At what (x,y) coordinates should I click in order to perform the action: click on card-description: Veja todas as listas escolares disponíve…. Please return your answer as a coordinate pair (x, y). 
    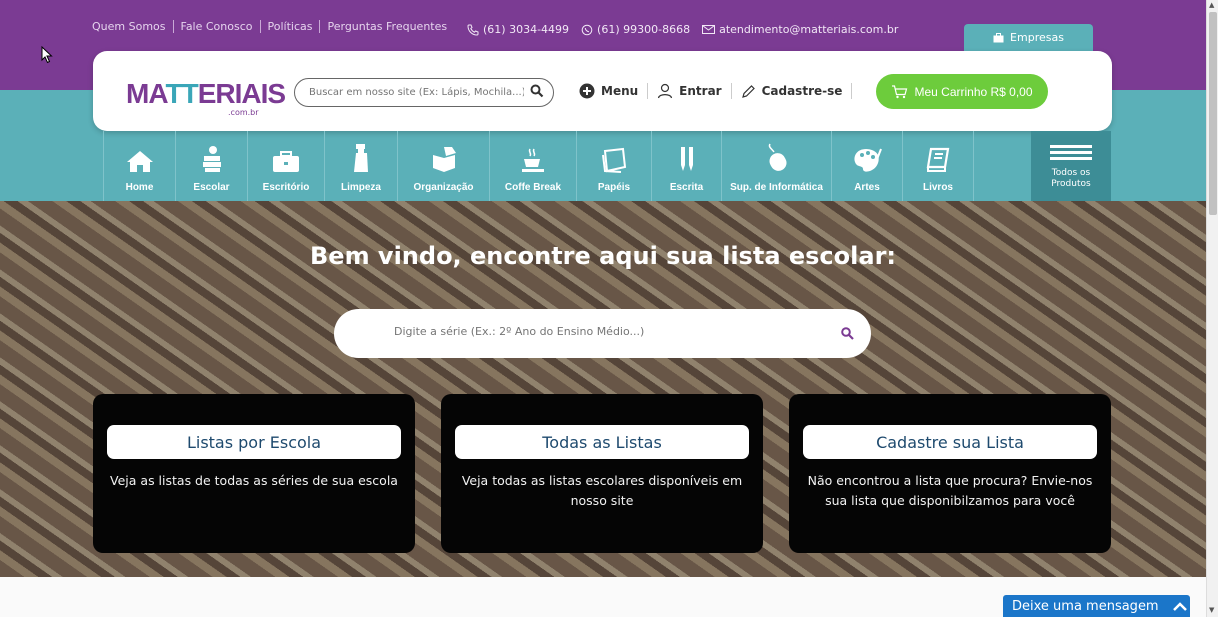
    Looking at the image, I should click on (602, 490).